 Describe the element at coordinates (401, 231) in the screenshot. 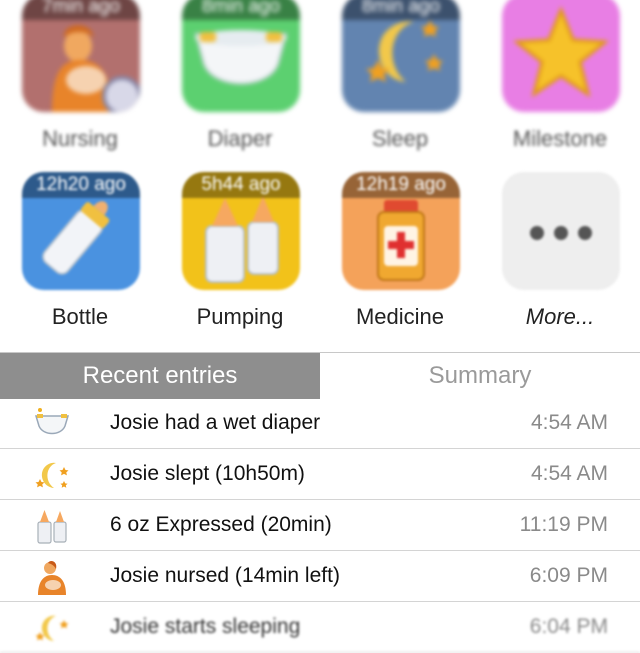

I see `medicine-icon: 12h19 ago` at that location.